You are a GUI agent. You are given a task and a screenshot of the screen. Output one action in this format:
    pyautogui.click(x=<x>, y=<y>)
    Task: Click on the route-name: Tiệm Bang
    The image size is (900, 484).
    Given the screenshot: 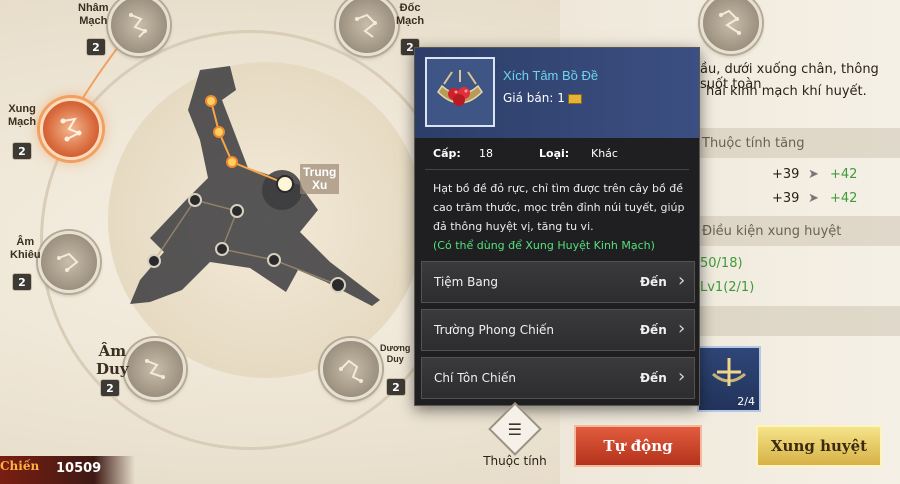 What is the action you would take?
    pyautogui.click(x=466, y=282)
    